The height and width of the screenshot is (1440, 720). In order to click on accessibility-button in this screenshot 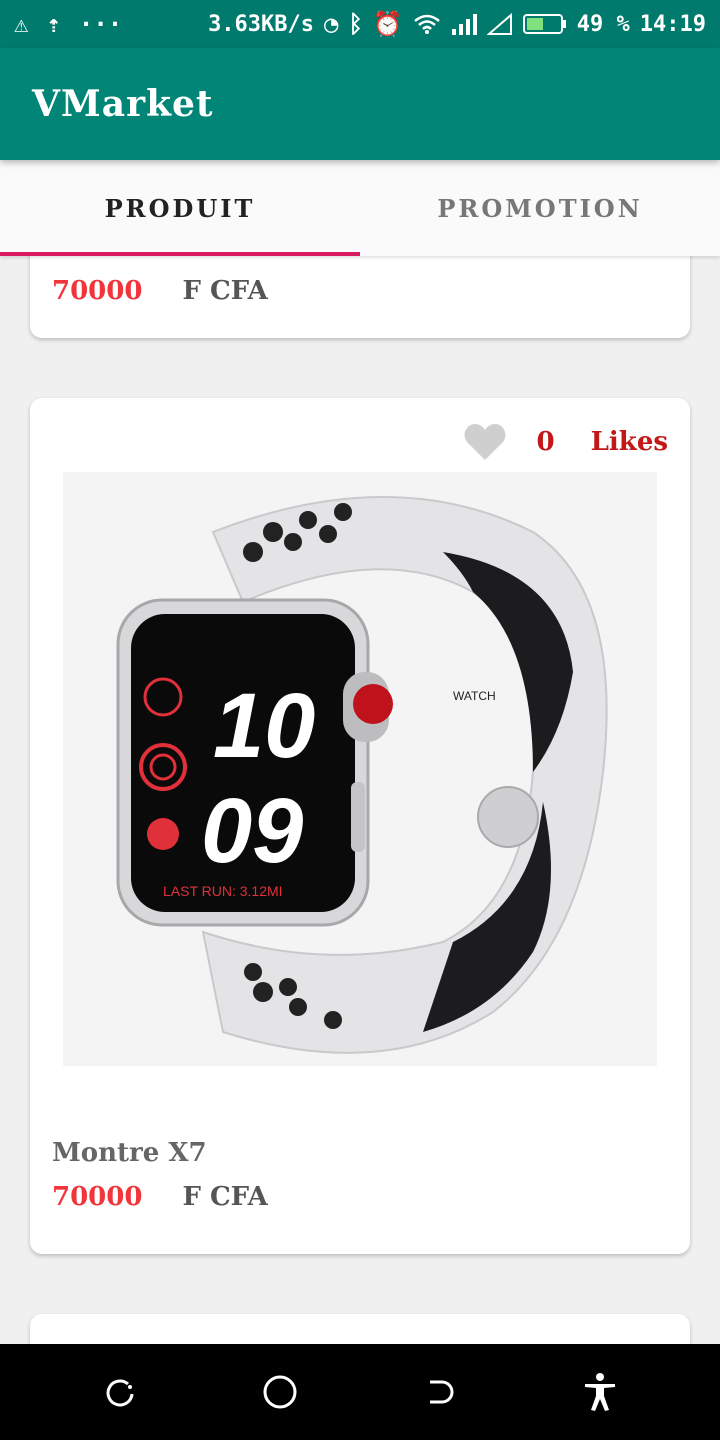, I will do `click(600, 1392)`.